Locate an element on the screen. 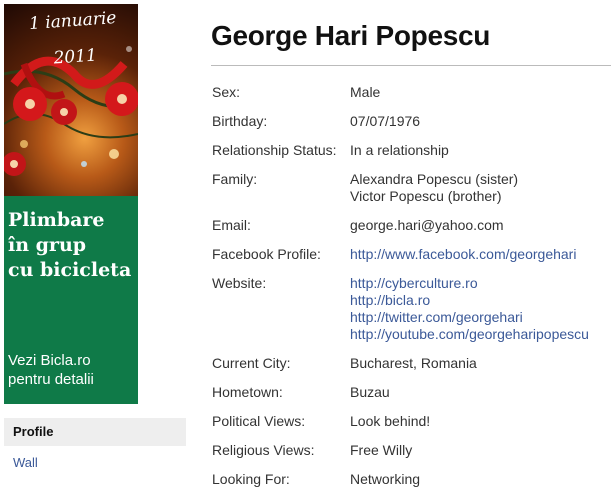 The image size is (612, 500). info-row-religious: Religious Views: Free Willy is located at coordinates (412, 450).